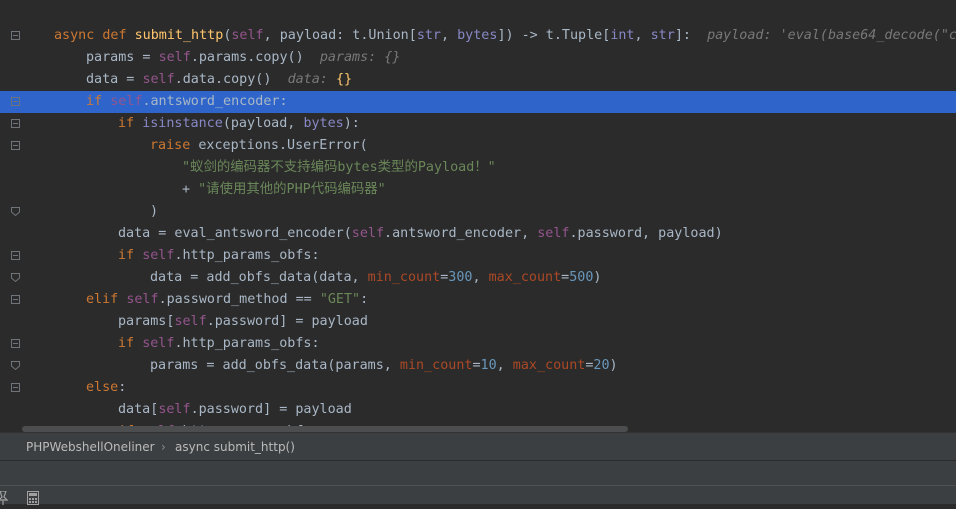 Image resolution: width=956 pixels, height=509 pixels. Describe the element at coordinates (146, 321) in the screenshot. I see `code-token: params[` at that location.